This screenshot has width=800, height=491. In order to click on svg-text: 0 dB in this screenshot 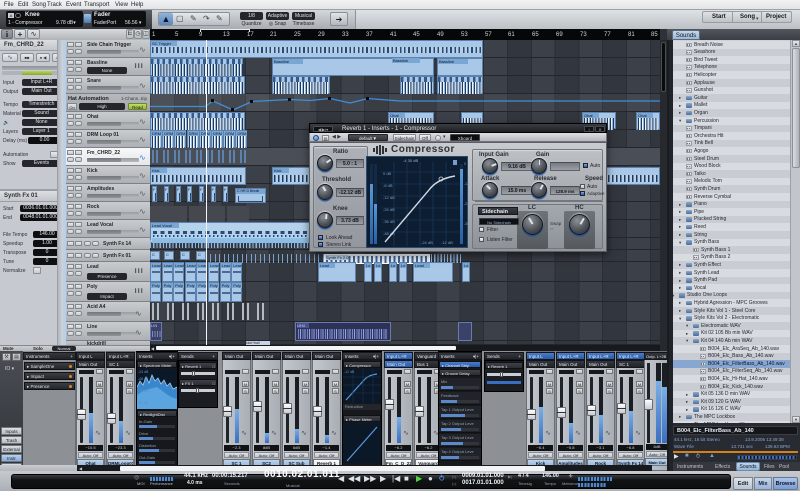, I will do `click(387, 173)`.